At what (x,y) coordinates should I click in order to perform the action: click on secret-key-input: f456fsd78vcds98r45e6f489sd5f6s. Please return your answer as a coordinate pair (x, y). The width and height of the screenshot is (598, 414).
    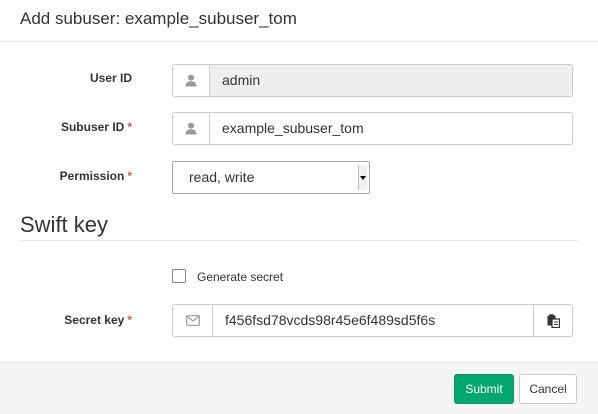
    Looking at the image, I should click on (373, 320).